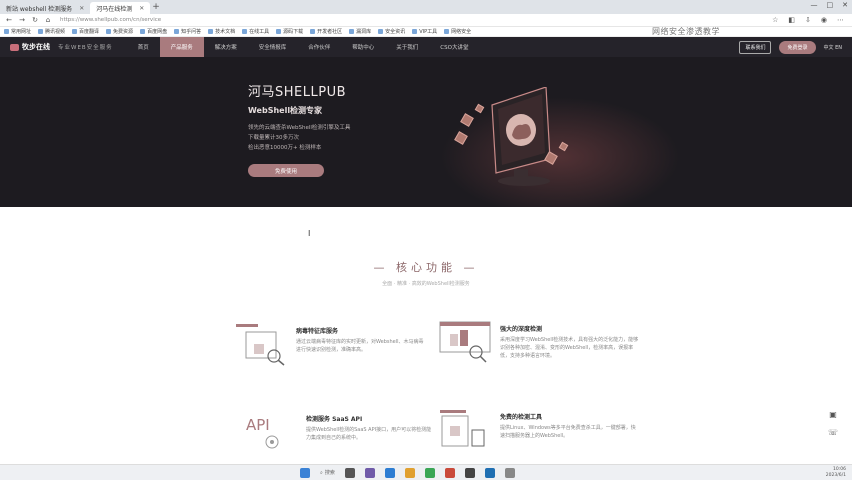 The image size is (852, 480). Describe the element at coordinates (259, 32) in the screenshot. I see `bookmark-label: 在线工具` at that location.